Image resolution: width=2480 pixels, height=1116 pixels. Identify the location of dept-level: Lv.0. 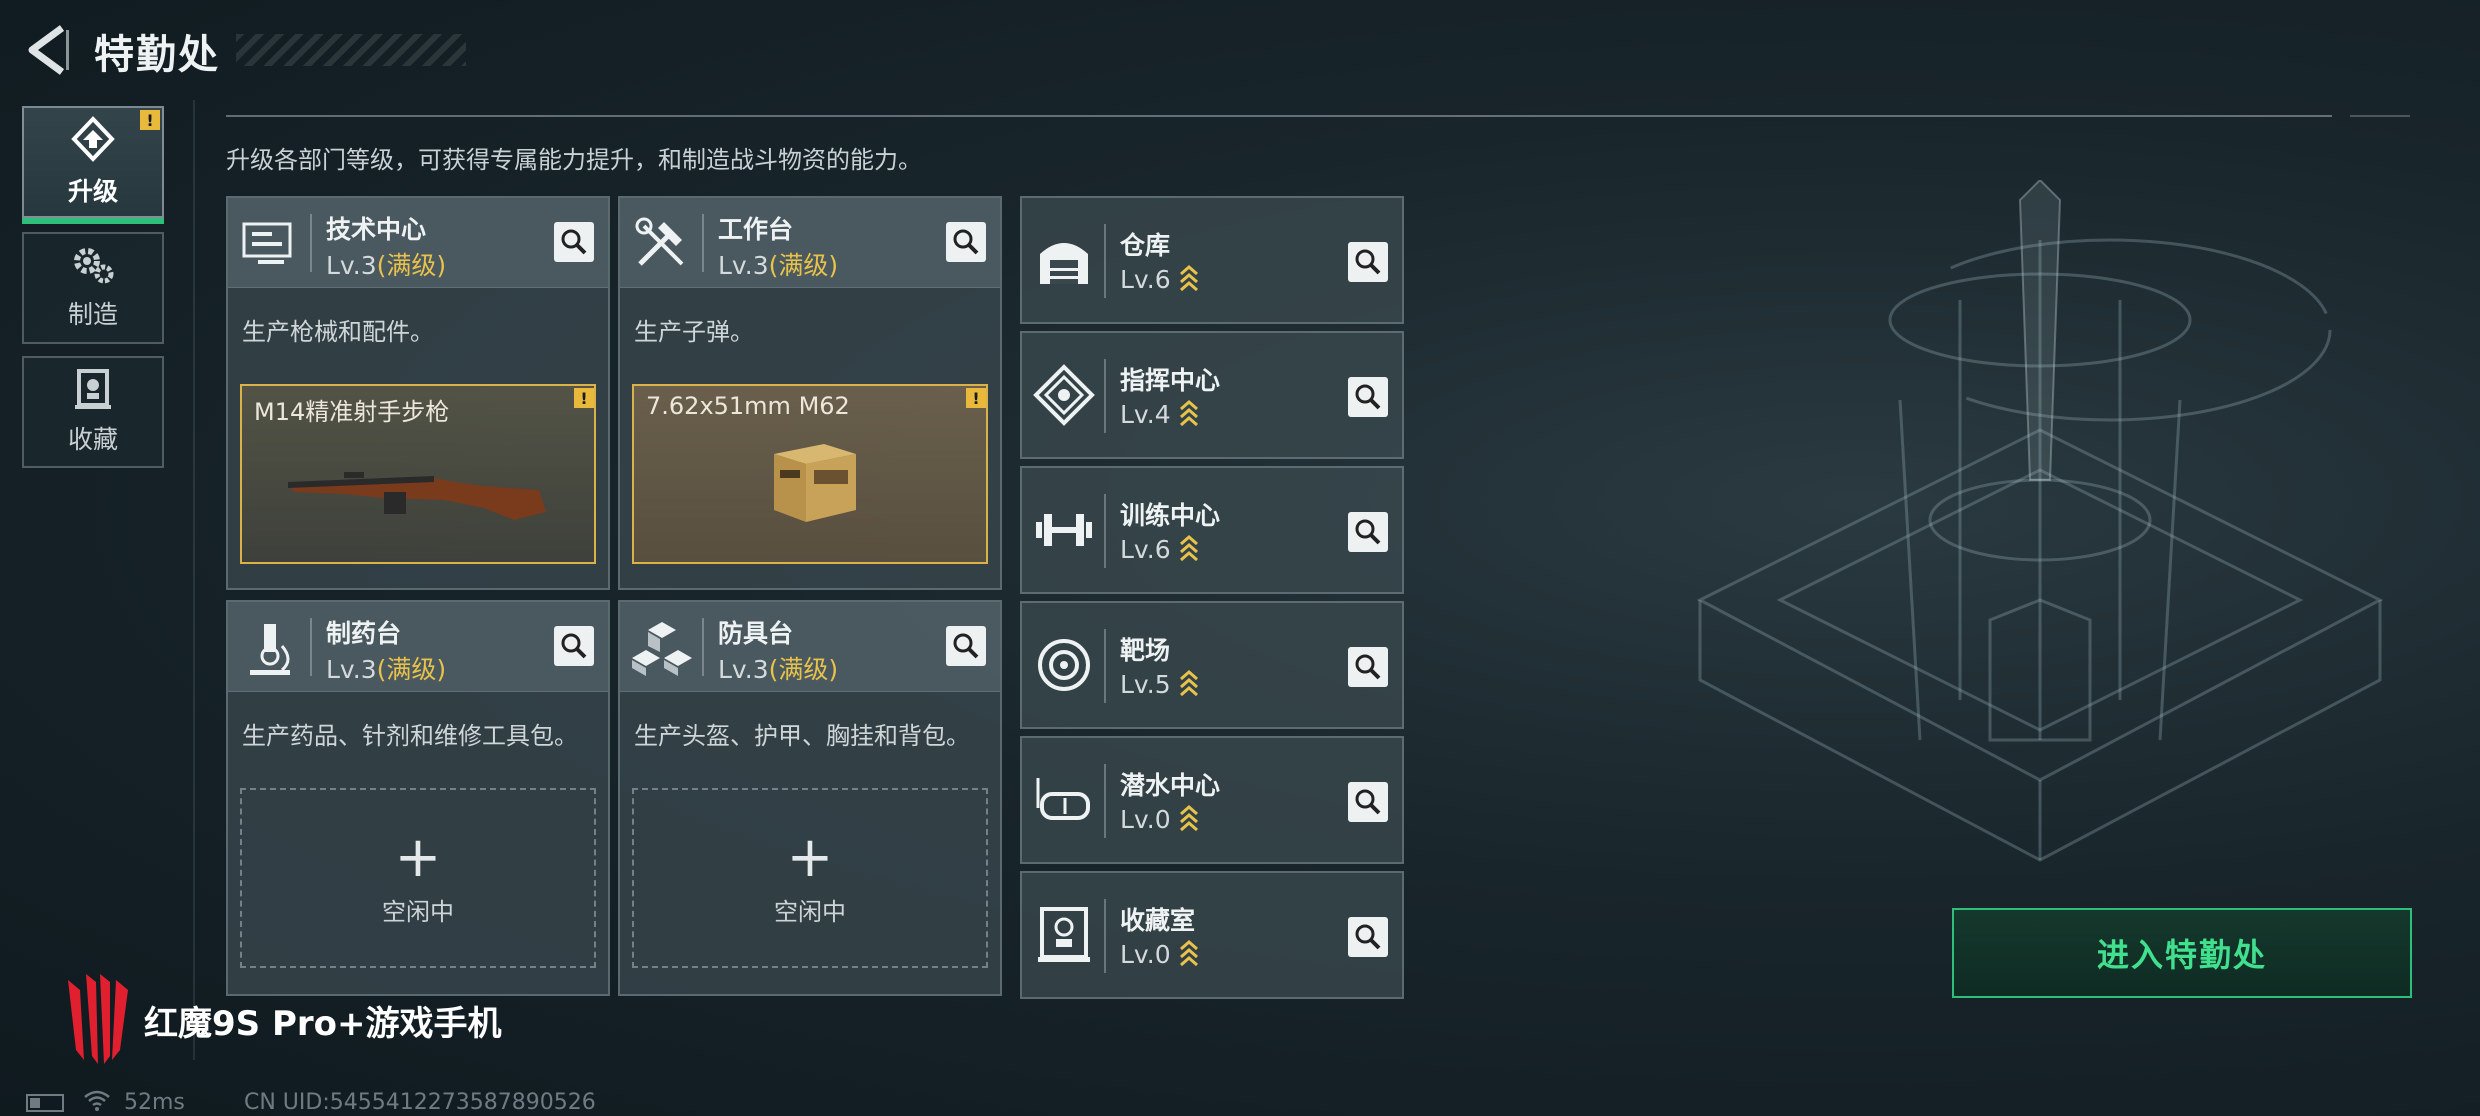
(1159, 819).